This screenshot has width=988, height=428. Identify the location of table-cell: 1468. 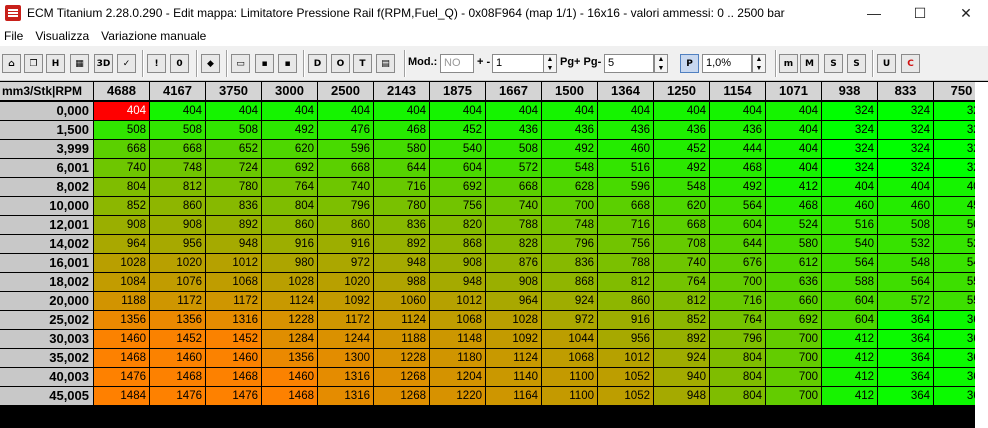
(121, 358).